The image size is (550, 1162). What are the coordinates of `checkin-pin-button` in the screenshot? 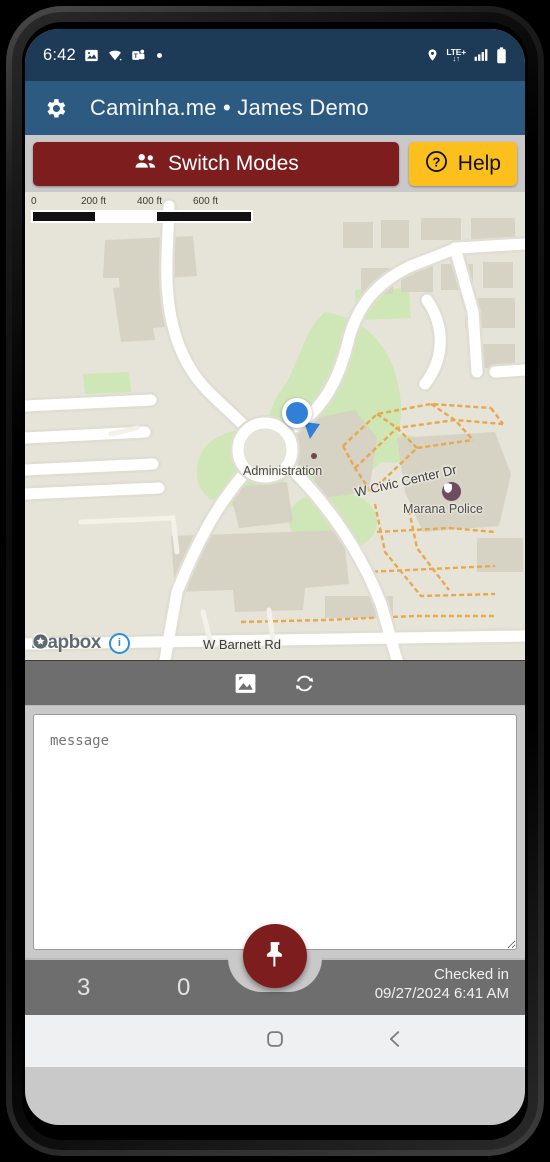 It's located at (275, 956).